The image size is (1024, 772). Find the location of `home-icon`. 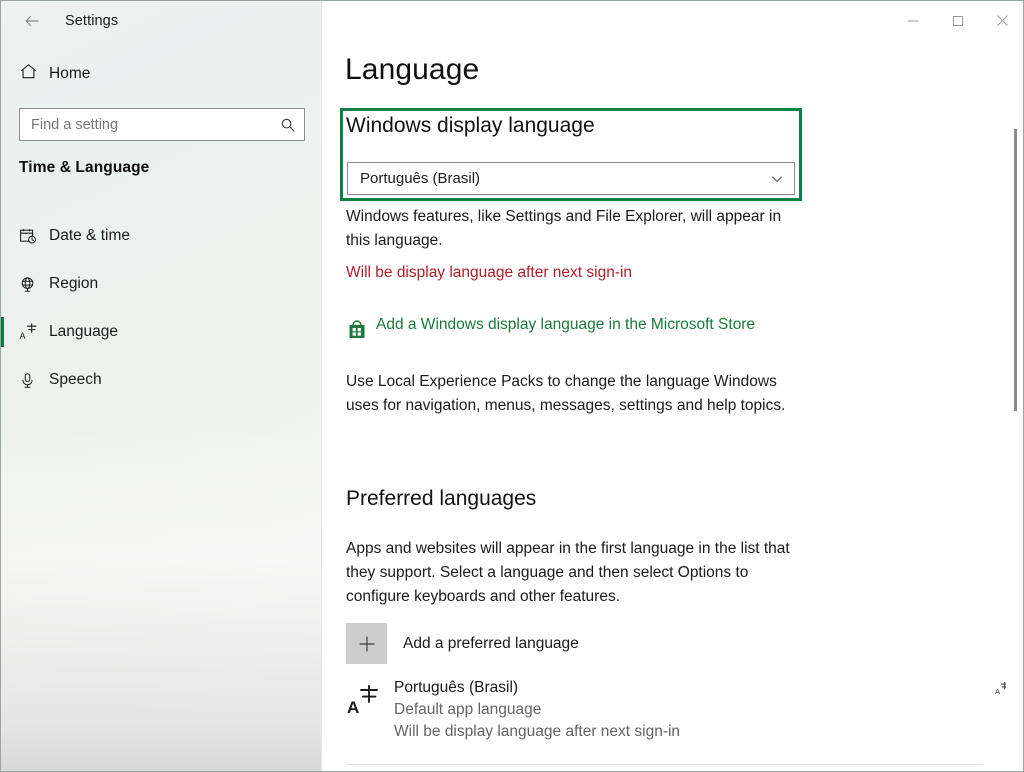

home-icon is located at coordinates (32, 74).